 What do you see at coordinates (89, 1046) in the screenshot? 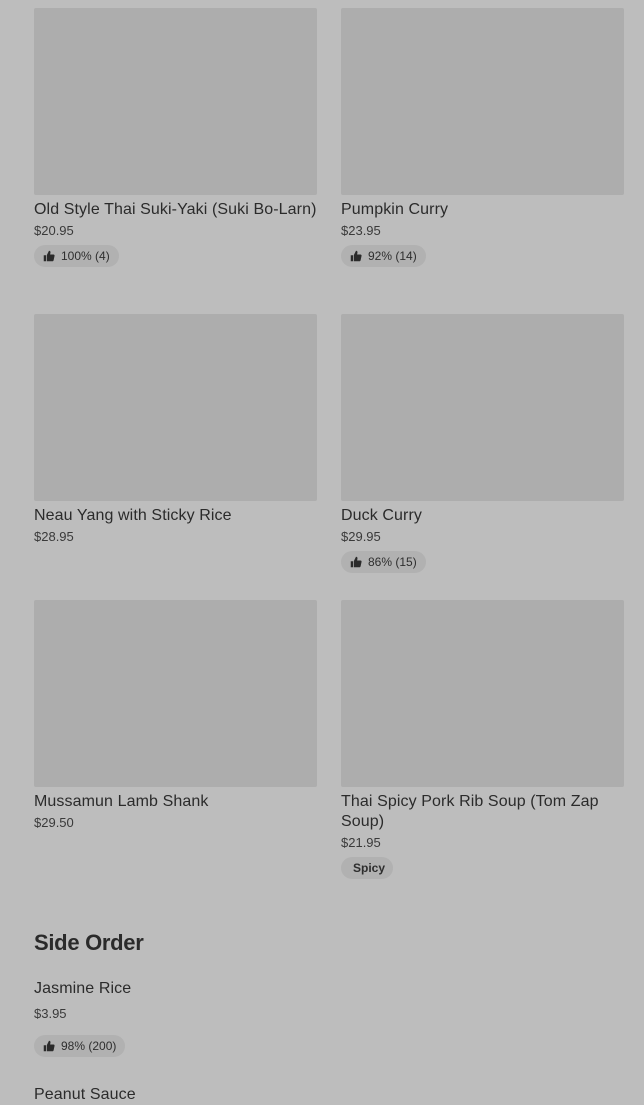
I see `rating-text: 98% (200)` at bounding box center [89, 1046].